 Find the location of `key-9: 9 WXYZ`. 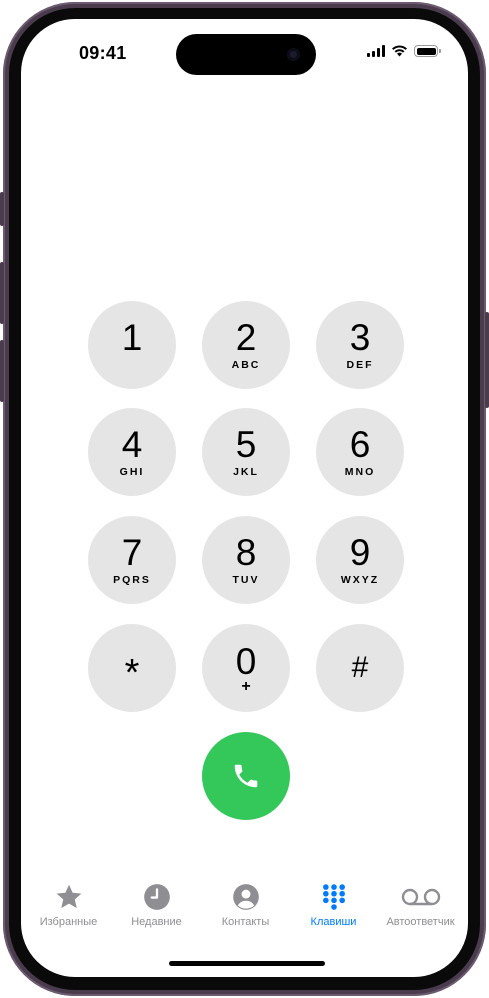

key-9: 9 WXYZ is located at coordinates (360, 560).